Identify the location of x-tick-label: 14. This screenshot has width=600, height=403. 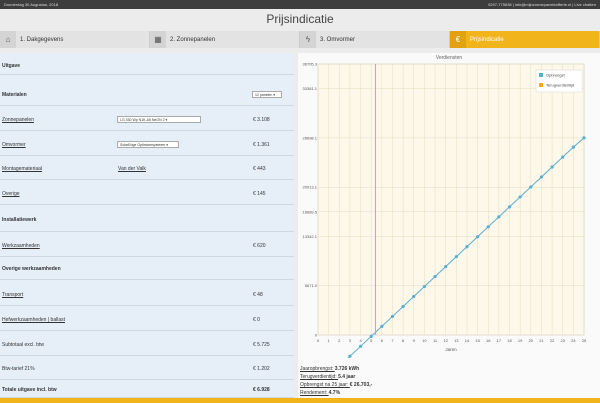
(467, 340).